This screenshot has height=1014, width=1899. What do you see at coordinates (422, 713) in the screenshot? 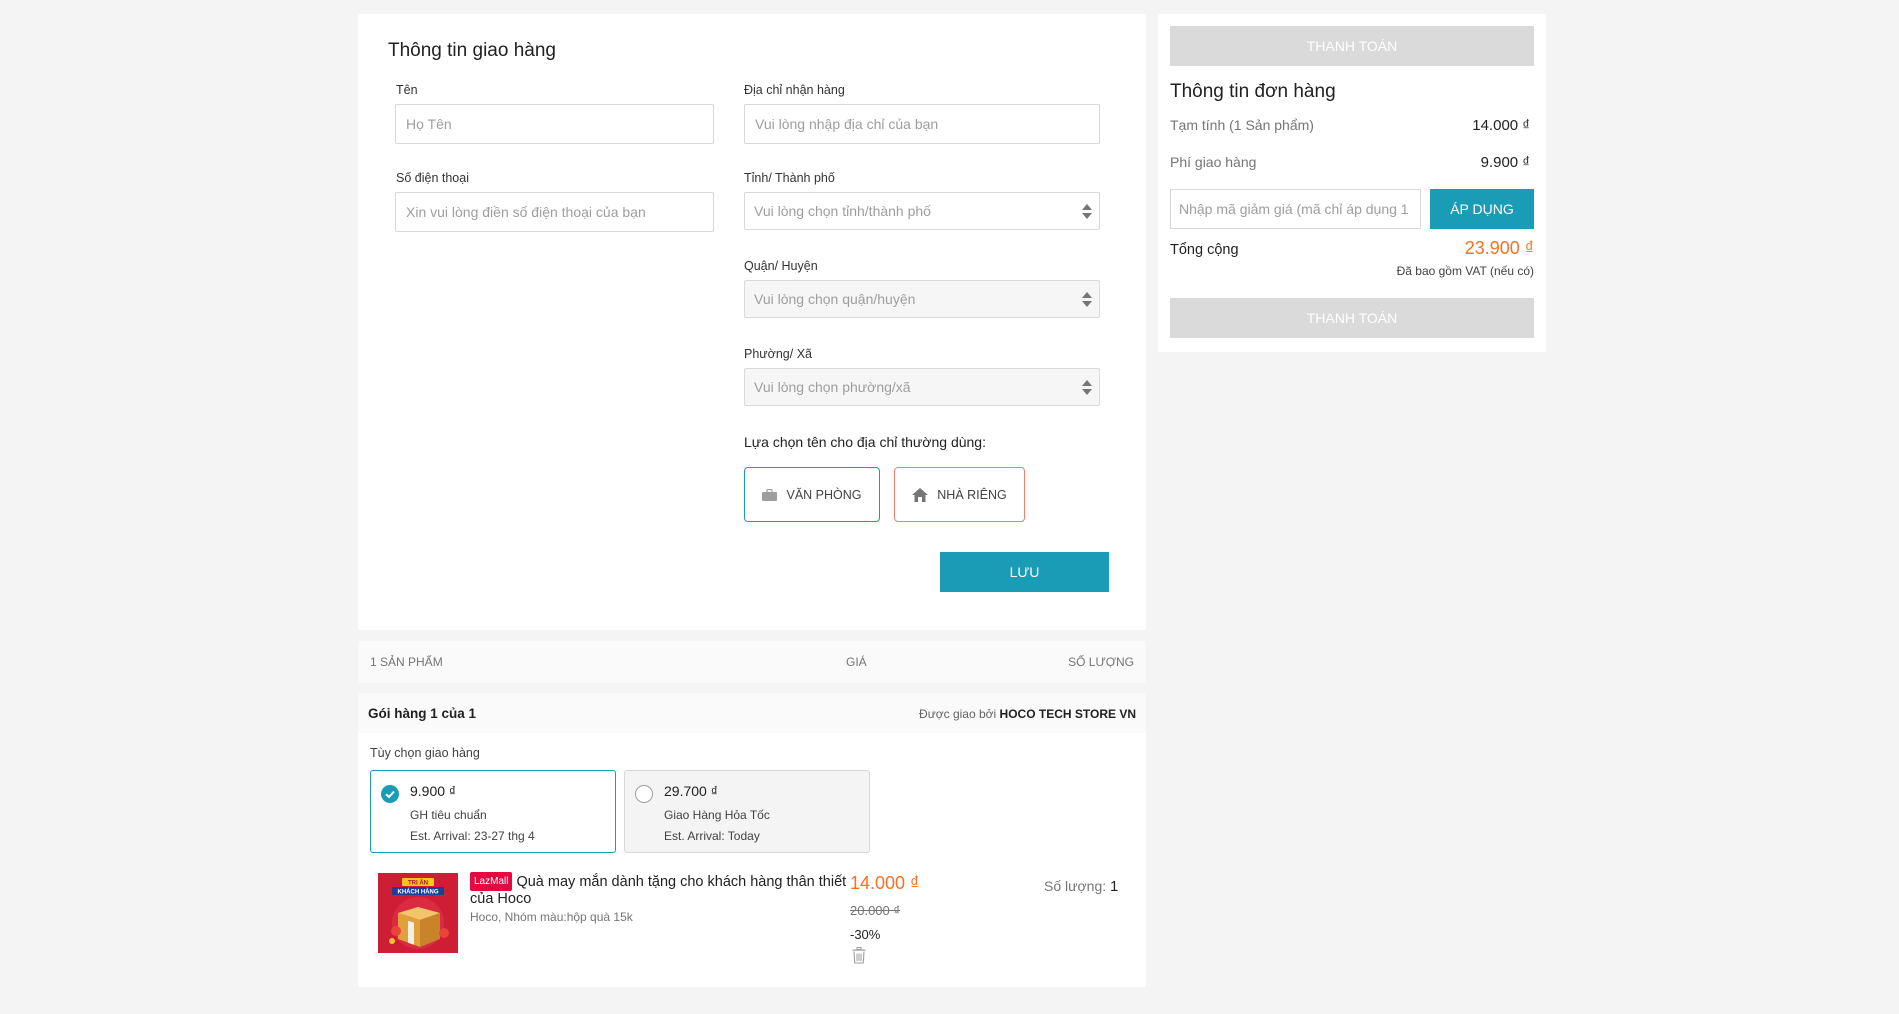
I see `package-title: Gói hàng 1 của 1` at bounding box center [422, 713].